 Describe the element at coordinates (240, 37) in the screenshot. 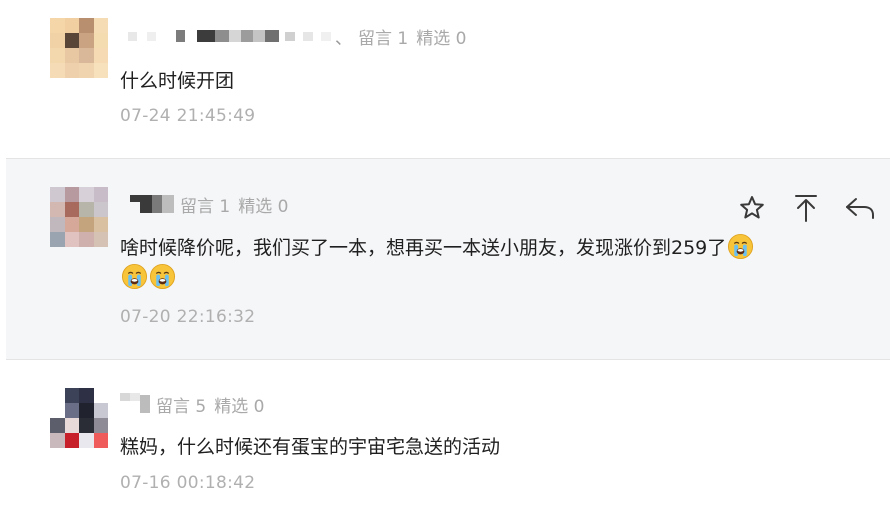

I see `nickname: 、` at that location.